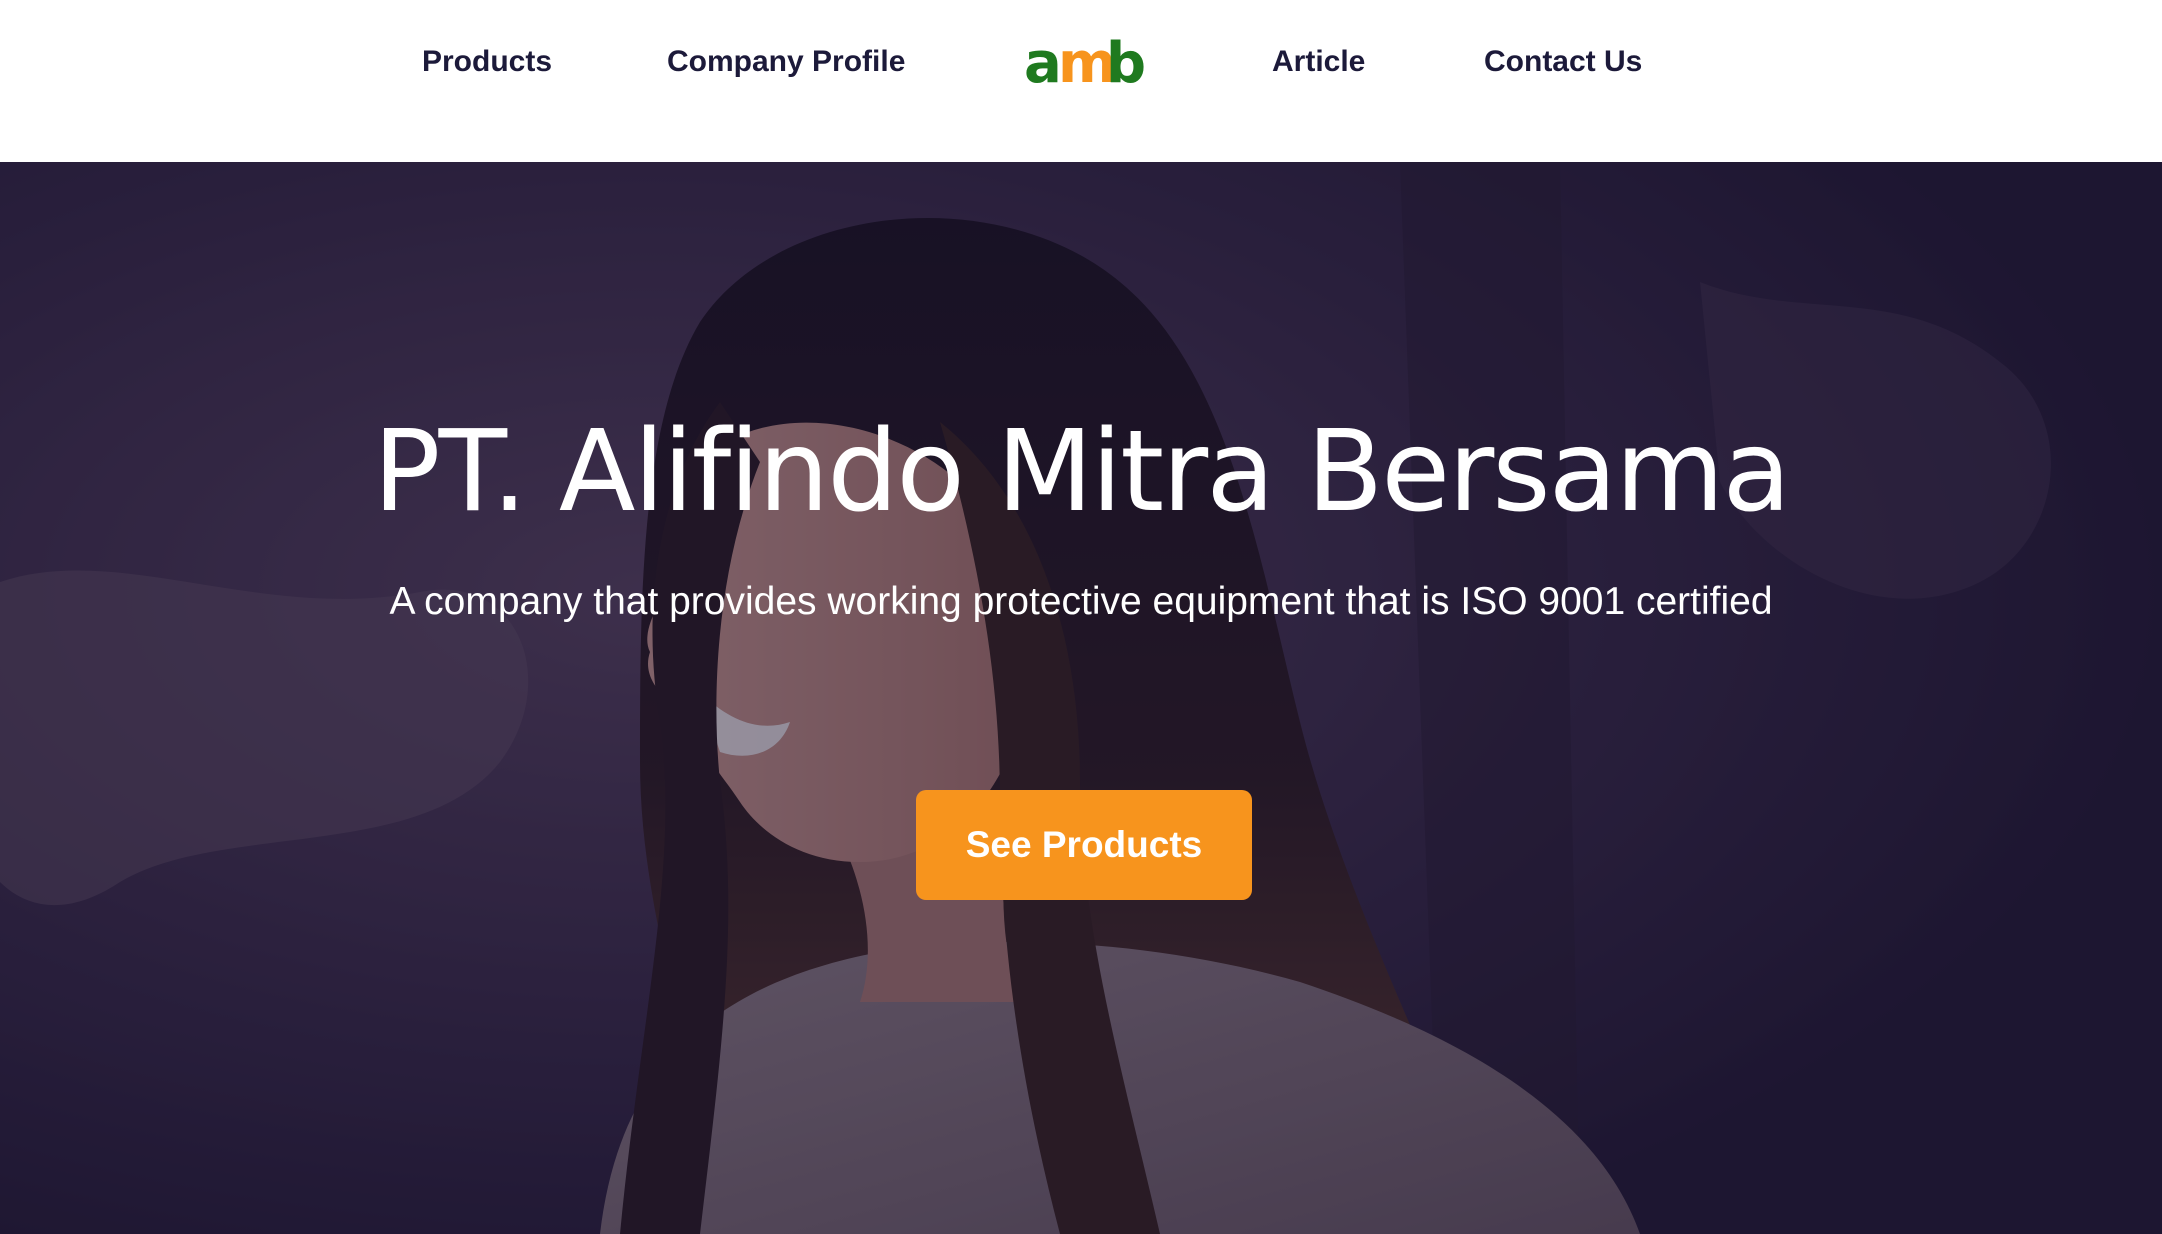  What do you see at coordinates (1084, 845) in the screenshot?
I see `see-products-button: See Products` at bounding box center [1084, 845].